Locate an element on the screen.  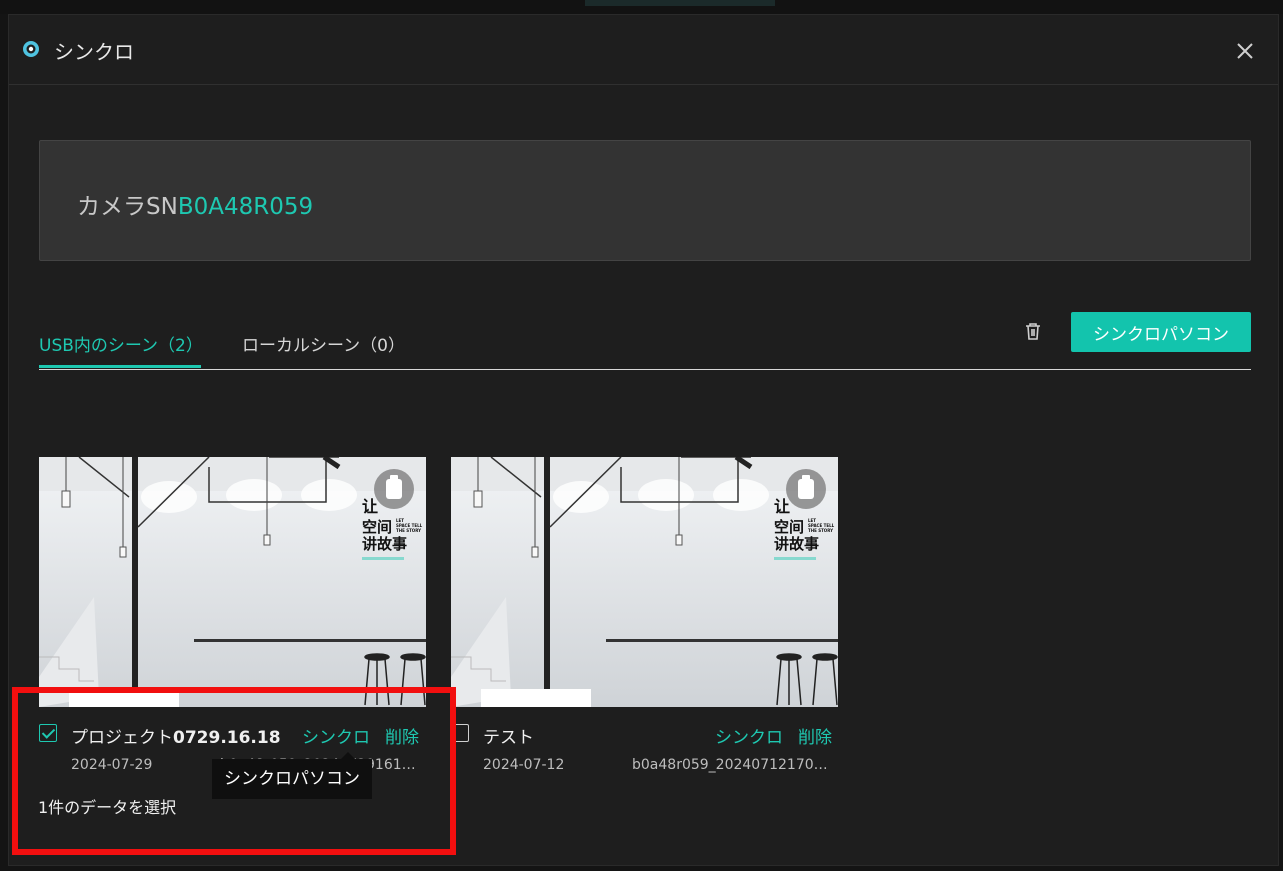
scene-filename: b0a48r059_20240712170444 is located at coordinates (732, 765).